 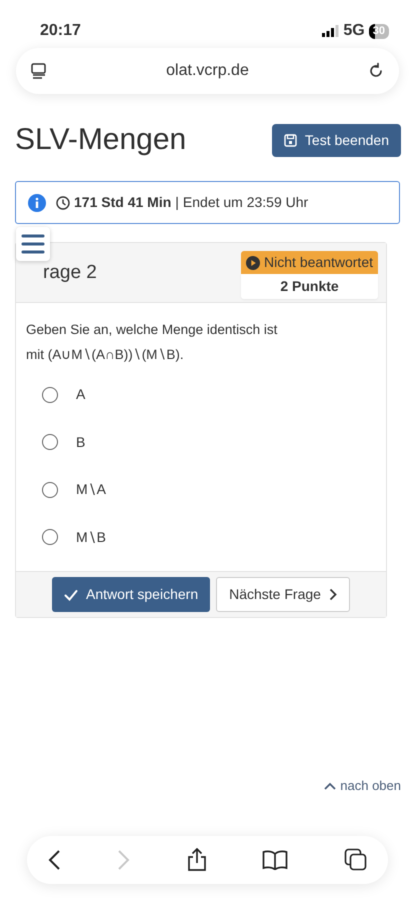 I want to click on option-label: M∖B, so click(x=91, y=537).